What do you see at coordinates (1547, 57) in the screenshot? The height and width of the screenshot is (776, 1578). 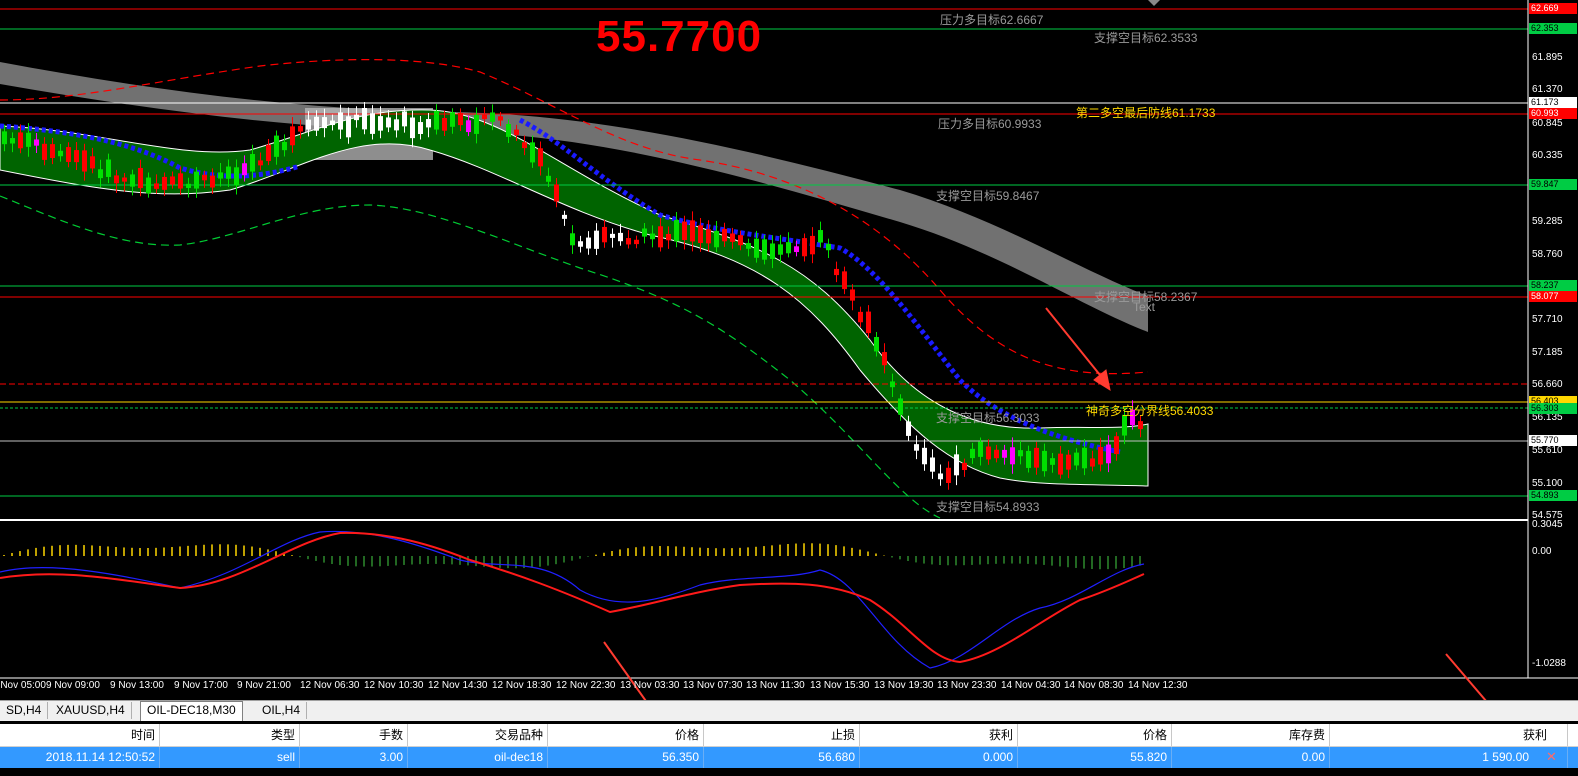 I see `price-tick: 61.895` at bounding box center [1547, 57].